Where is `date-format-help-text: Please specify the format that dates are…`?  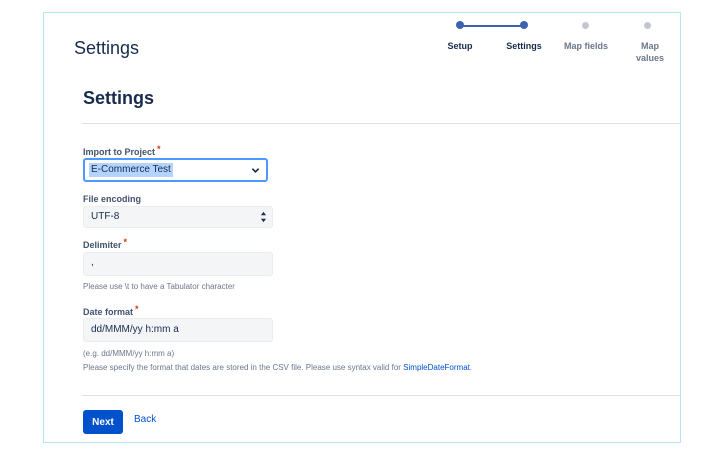 date-format-help-text: Please specify the format that dates are… is located at coordinates (243, 367).